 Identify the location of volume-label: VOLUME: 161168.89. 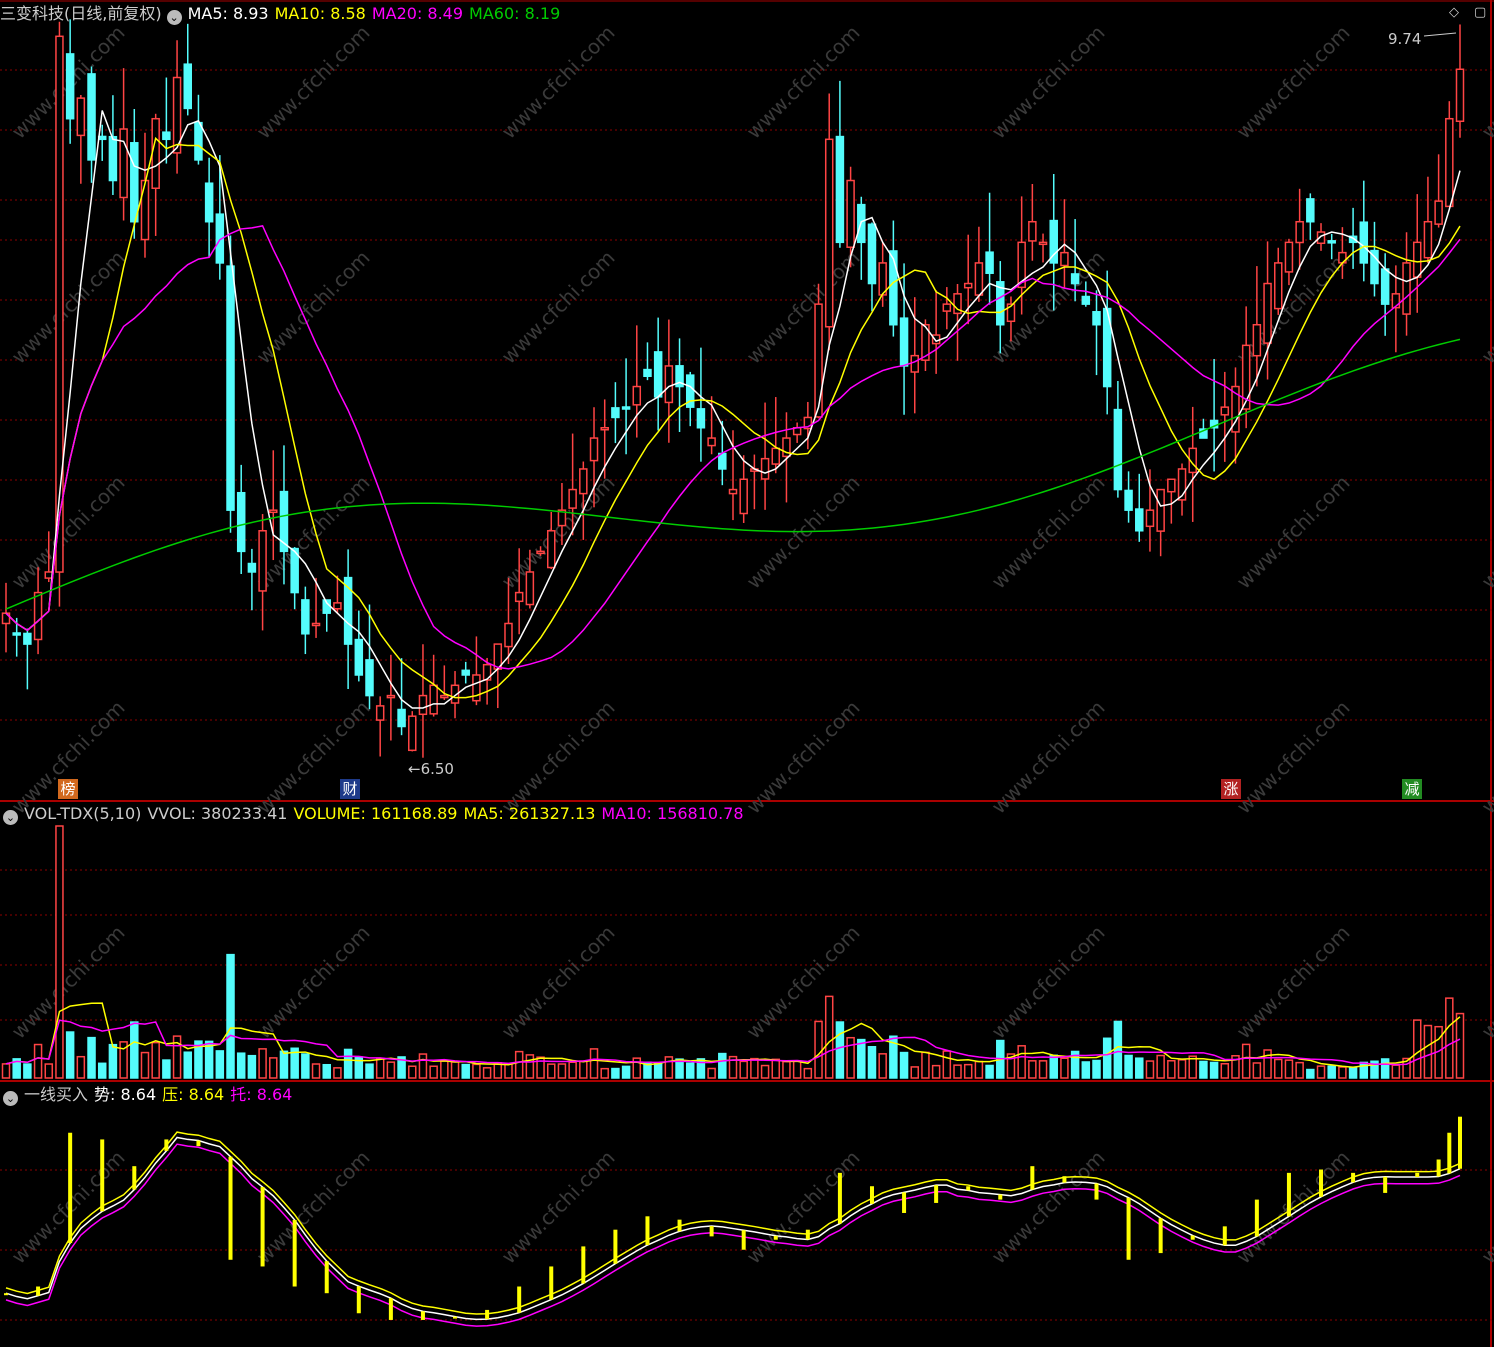
(375, 813).